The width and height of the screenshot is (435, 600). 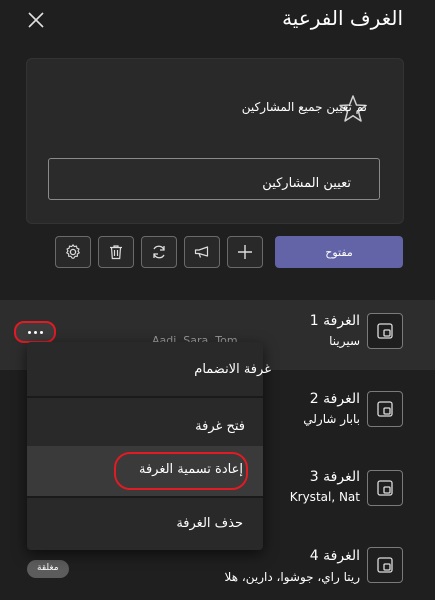 I want to click on delete-rooms-button, so click(x=116, y=252).